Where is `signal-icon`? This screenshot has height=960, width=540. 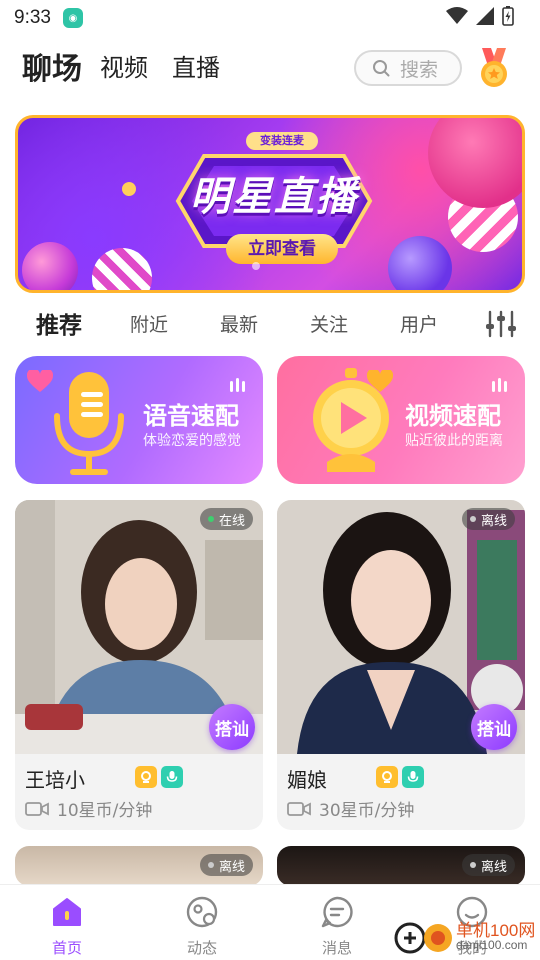 signal-icon is located at coordinates (485, 16).